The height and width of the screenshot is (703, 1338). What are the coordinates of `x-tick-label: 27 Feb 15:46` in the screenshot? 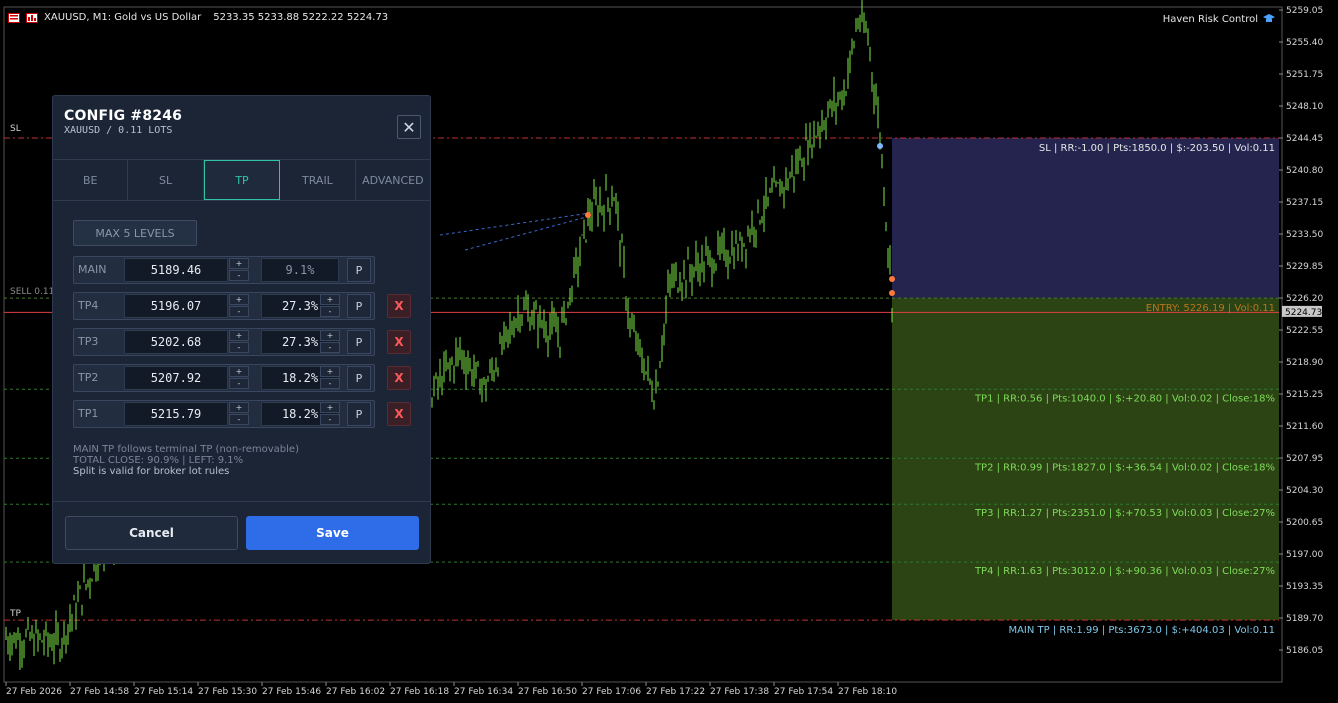 It's located at (291, 692).